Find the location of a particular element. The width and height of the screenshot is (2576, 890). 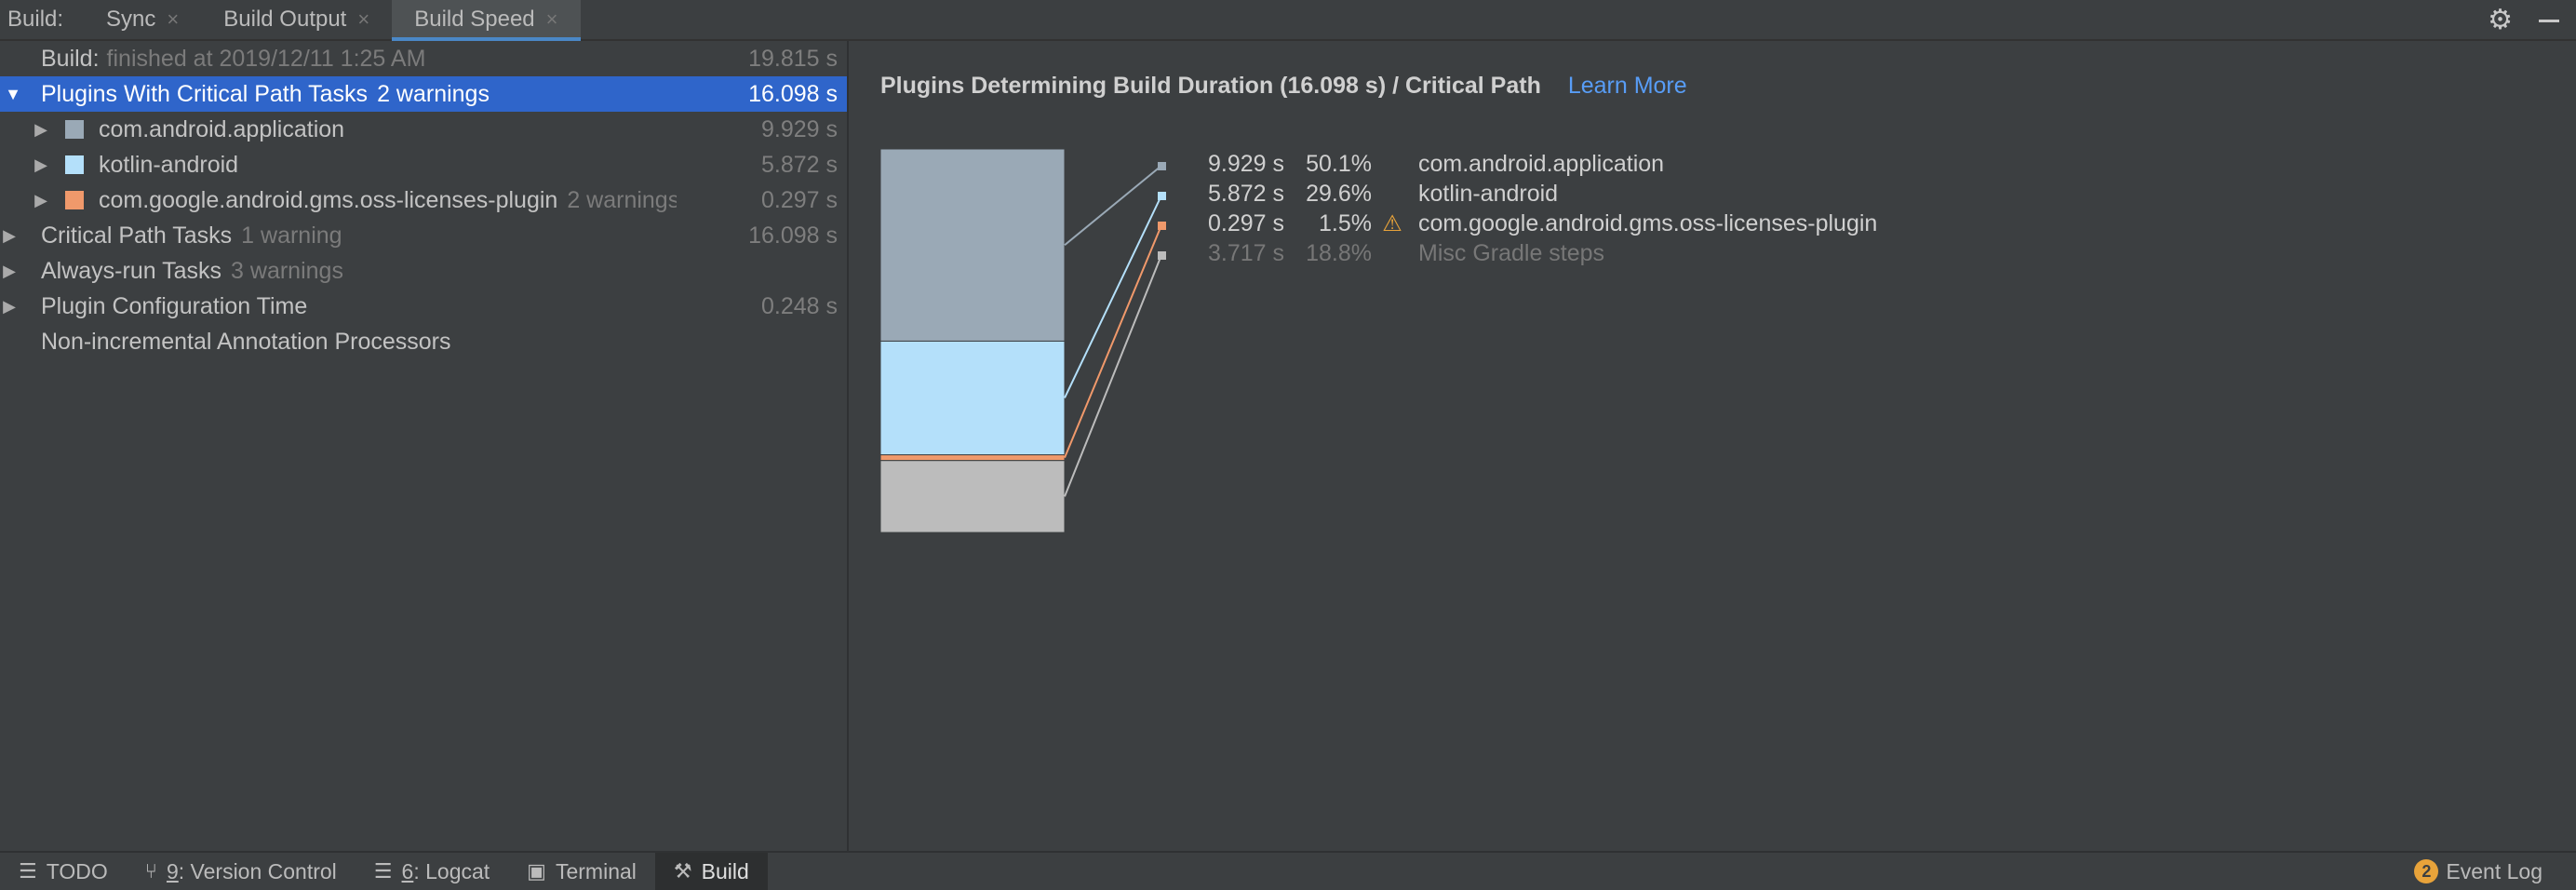

tree-row-critical-path-tasks: ▶ Critical Path Tasks 1 warning 16.098 s is located at coordinates (423, 235).